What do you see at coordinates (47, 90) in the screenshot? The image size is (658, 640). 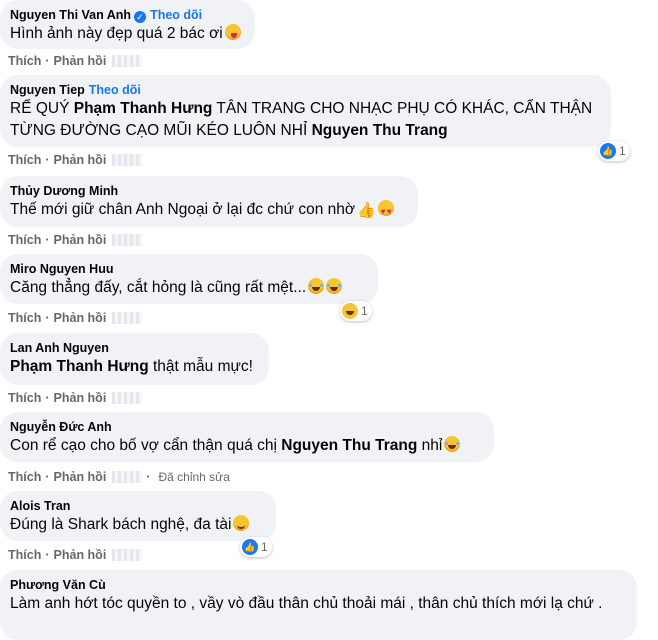 I see `comment-author: Nguyen Tiep` at bounding box center [47, 90].